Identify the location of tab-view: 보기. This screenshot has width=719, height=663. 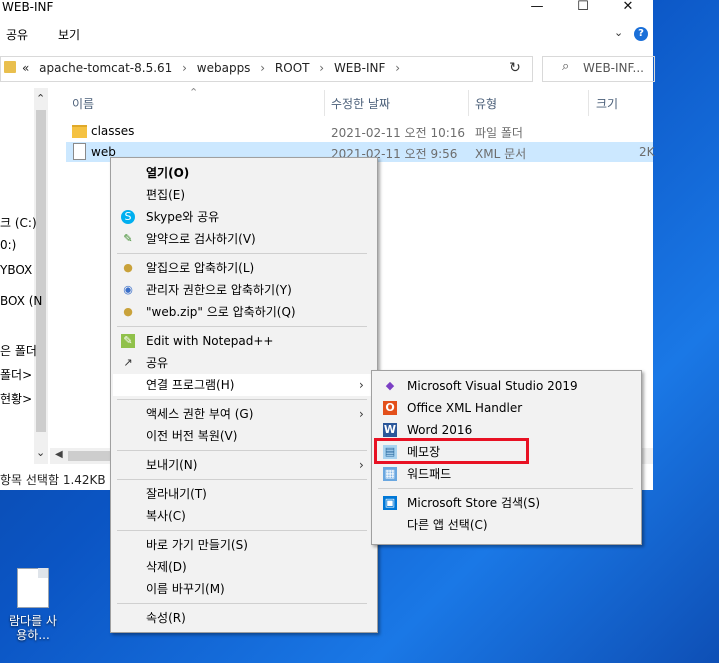
(69, 34).